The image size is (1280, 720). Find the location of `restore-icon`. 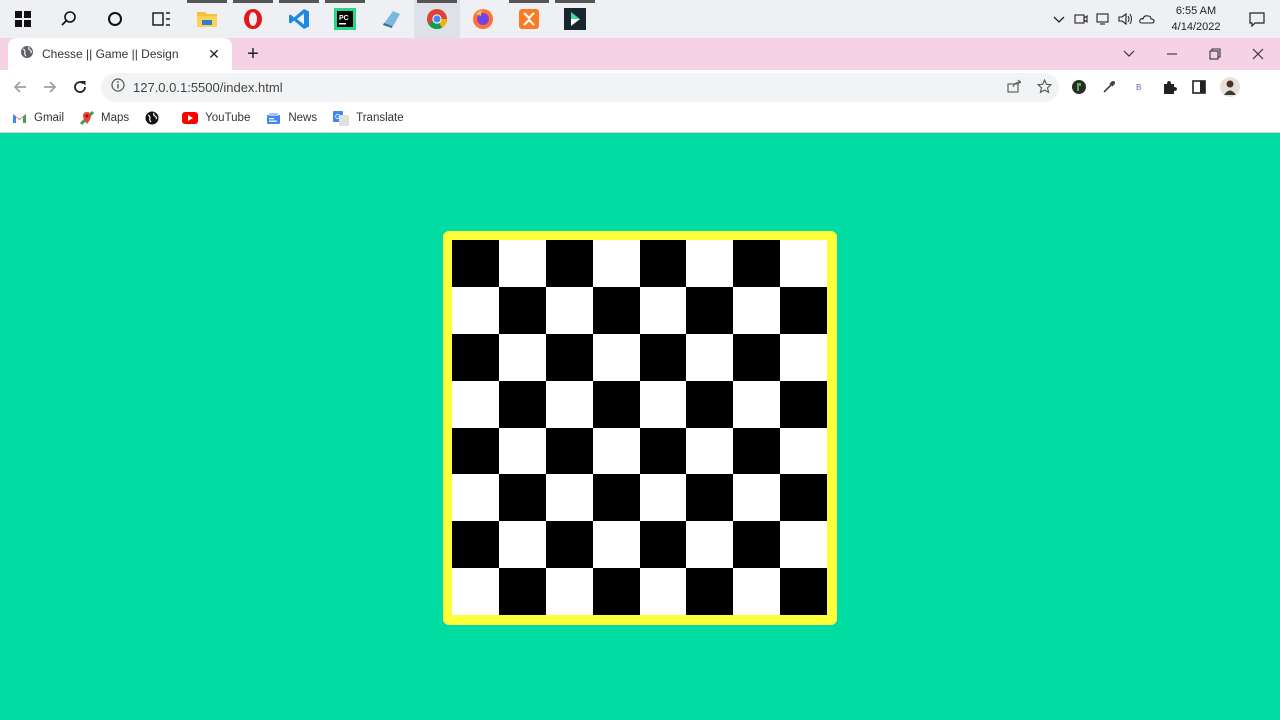

restore-icon is located at coordinates (1215, 54).